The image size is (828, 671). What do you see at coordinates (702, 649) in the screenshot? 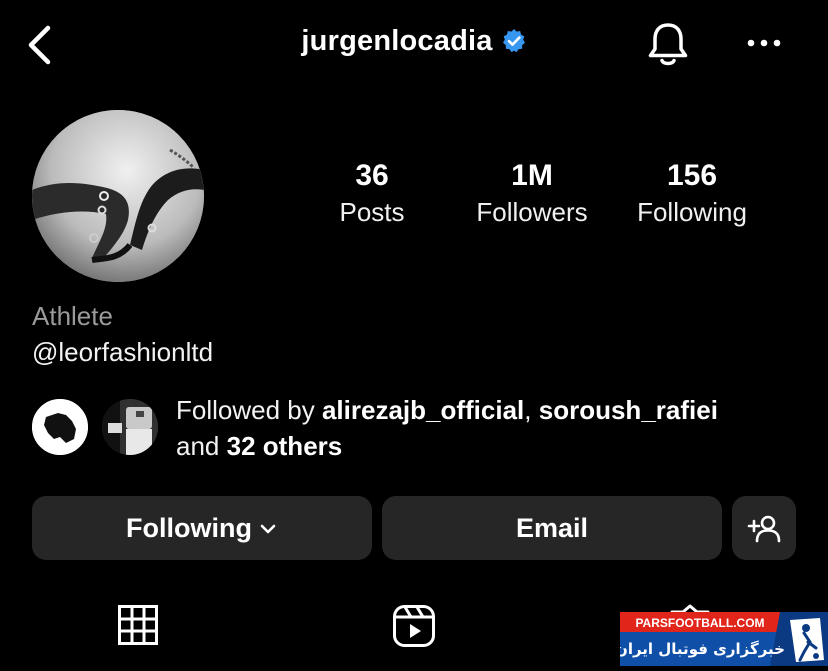
I see `watermark-tagline: خبرگزاری فوتبال ایران` at bounding box center [702, 649].